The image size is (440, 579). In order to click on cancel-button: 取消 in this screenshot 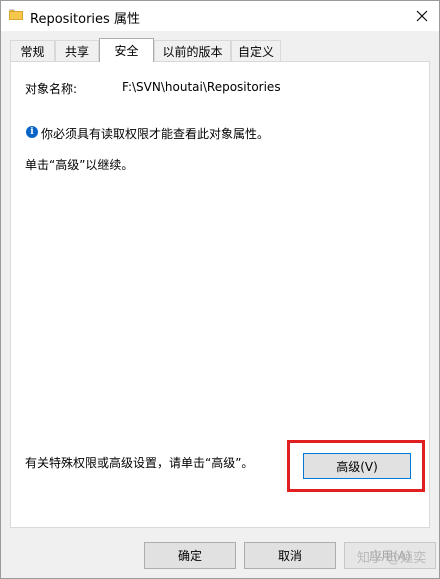, I will do `click(290, 555)`.